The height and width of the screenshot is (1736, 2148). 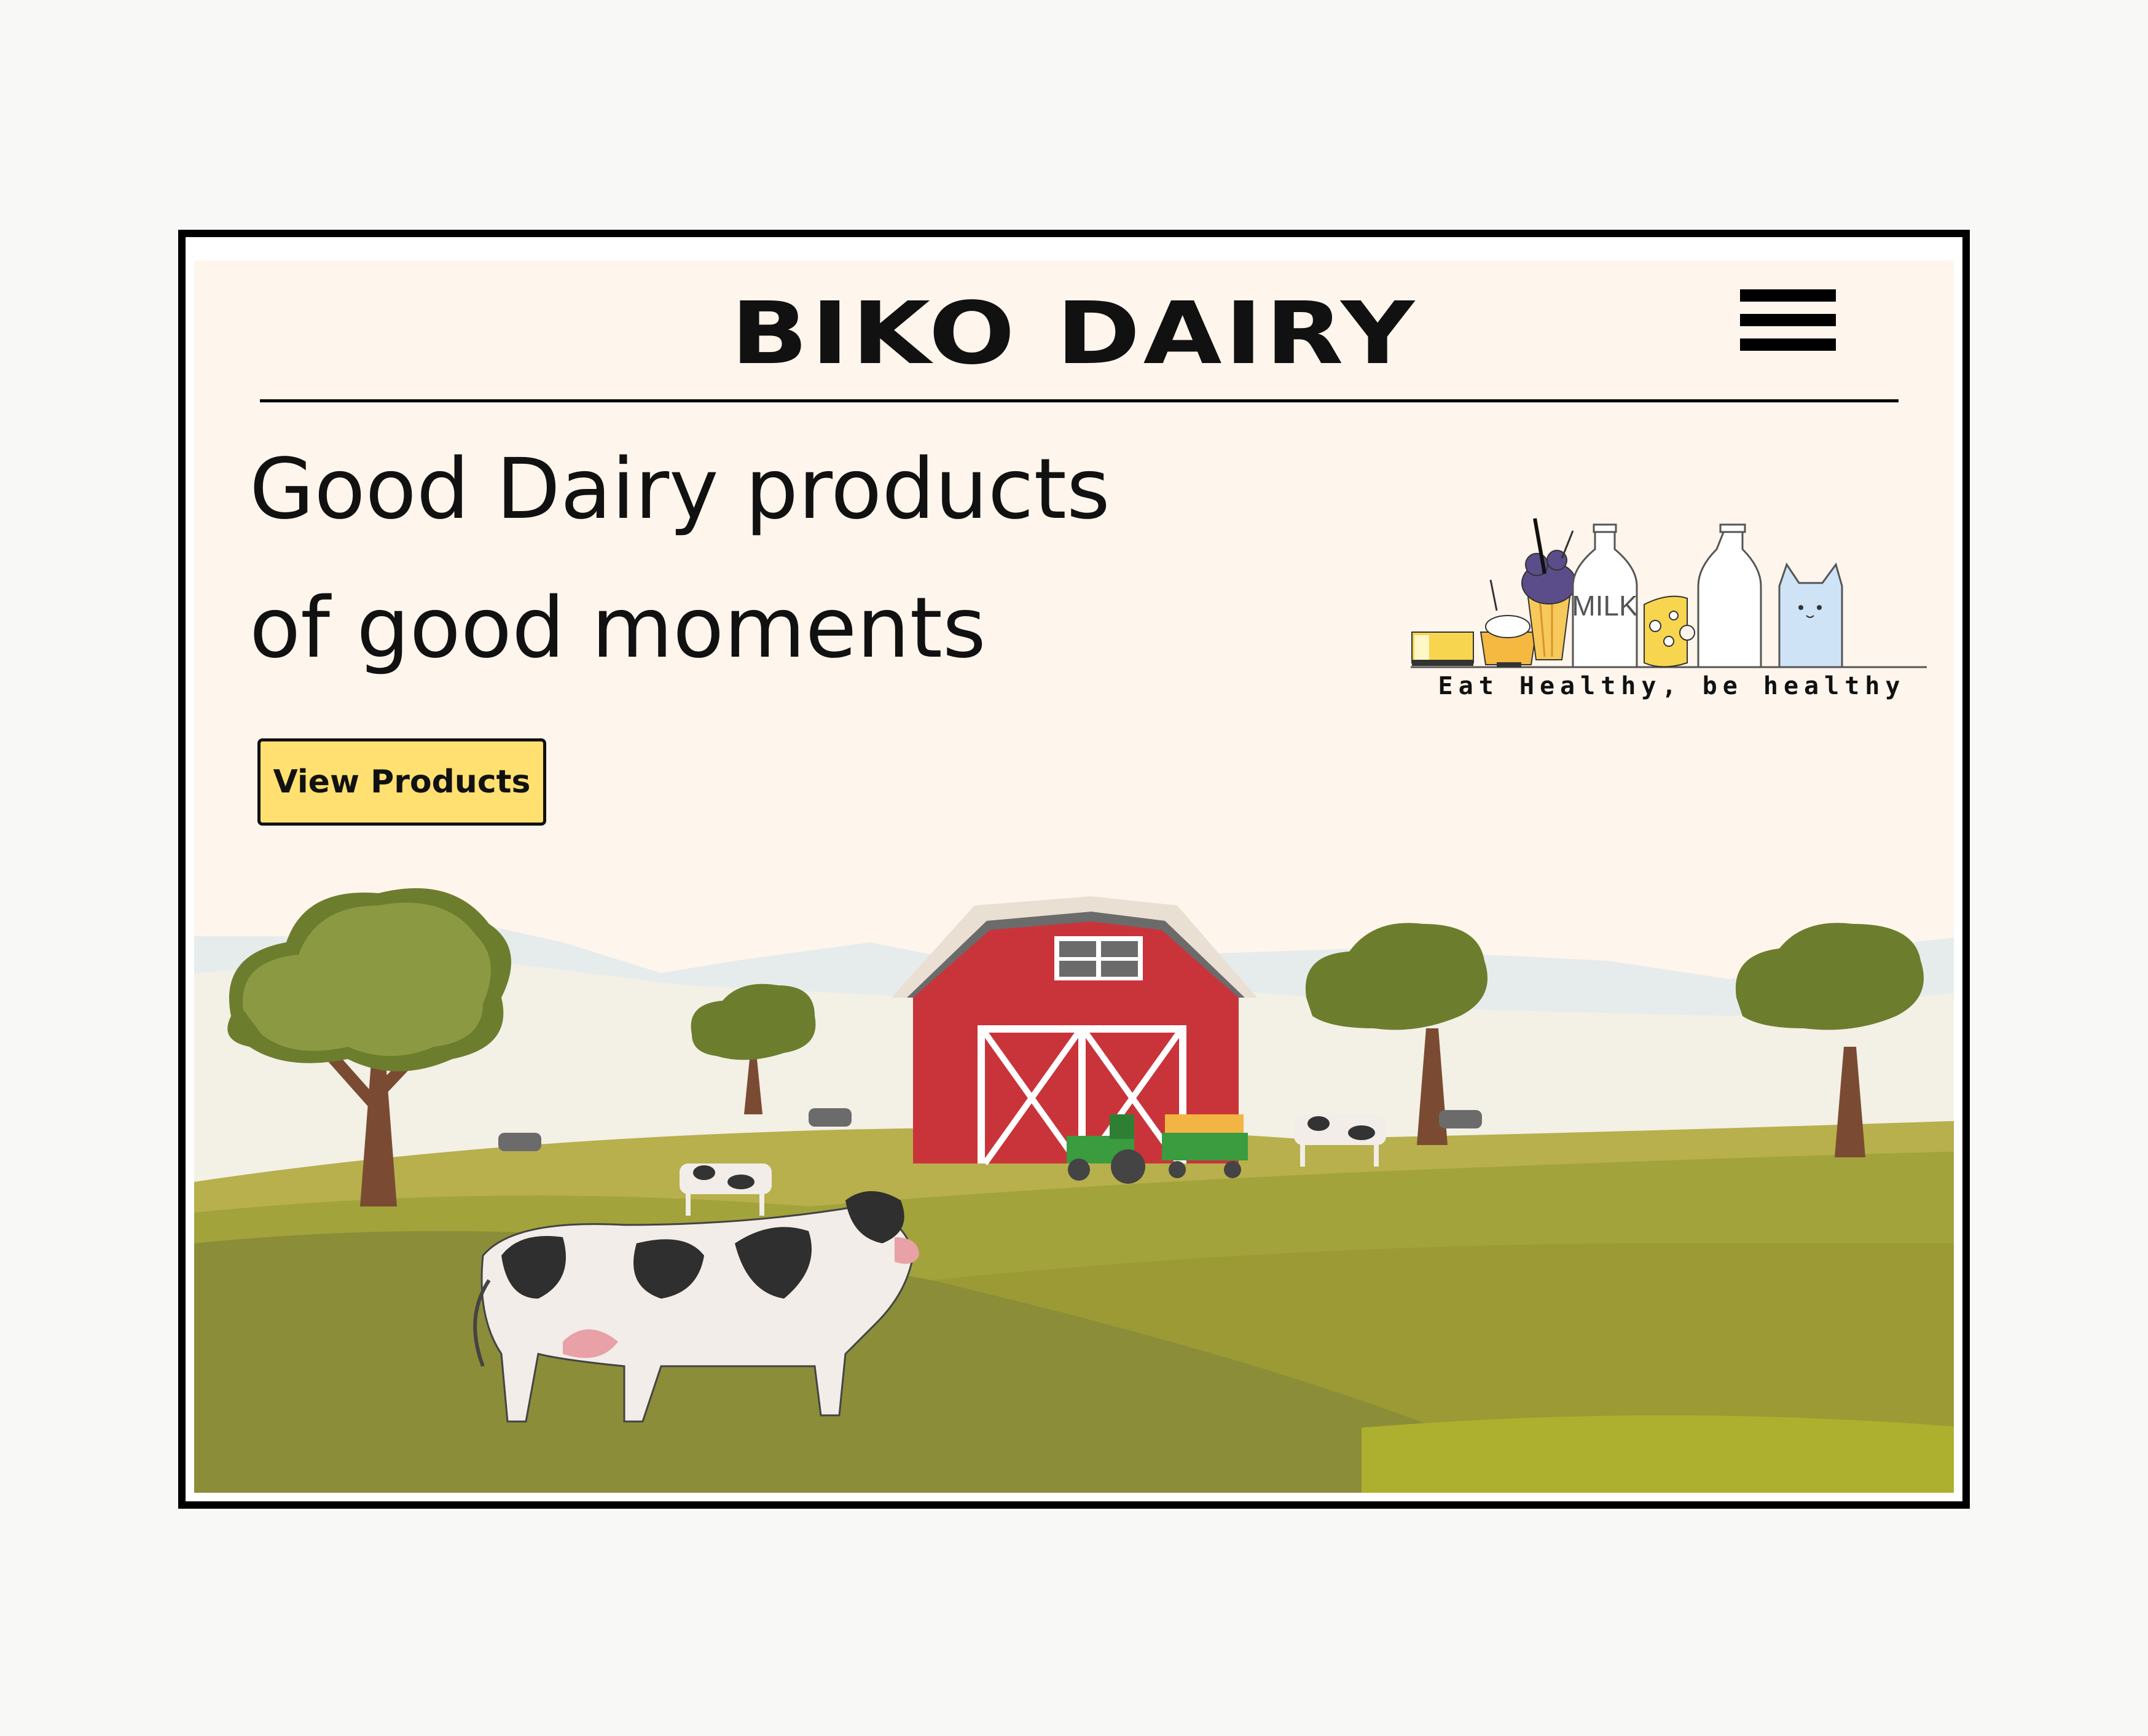 What do you see at coordinates (1074, 334) in the screenshot?
I see `brand-logo: BIKO DAIRY` at bounding box center [1074, 334].